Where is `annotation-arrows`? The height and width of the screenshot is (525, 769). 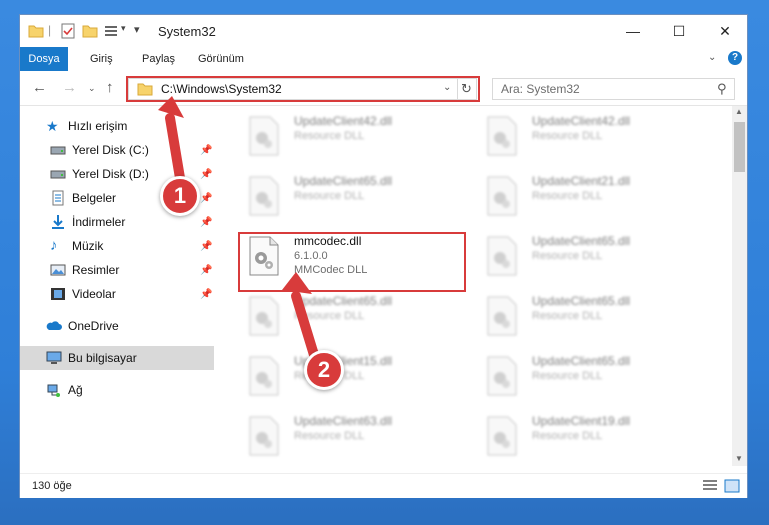 annotation-arrows is located at coordinates (240, 234).